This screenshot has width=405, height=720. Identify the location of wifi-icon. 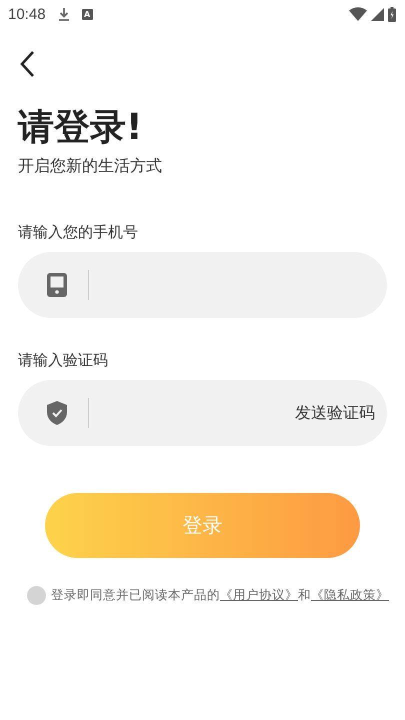
(358, 14).